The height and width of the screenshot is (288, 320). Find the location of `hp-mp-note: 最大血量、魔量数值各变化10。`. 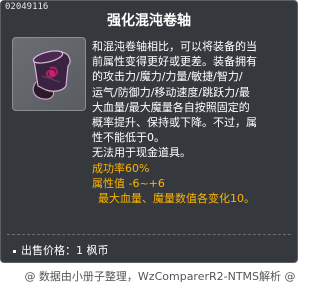

hp-mp-note: 最大血量、魔量数值各变化10。 is located at coordinates (176, 199).